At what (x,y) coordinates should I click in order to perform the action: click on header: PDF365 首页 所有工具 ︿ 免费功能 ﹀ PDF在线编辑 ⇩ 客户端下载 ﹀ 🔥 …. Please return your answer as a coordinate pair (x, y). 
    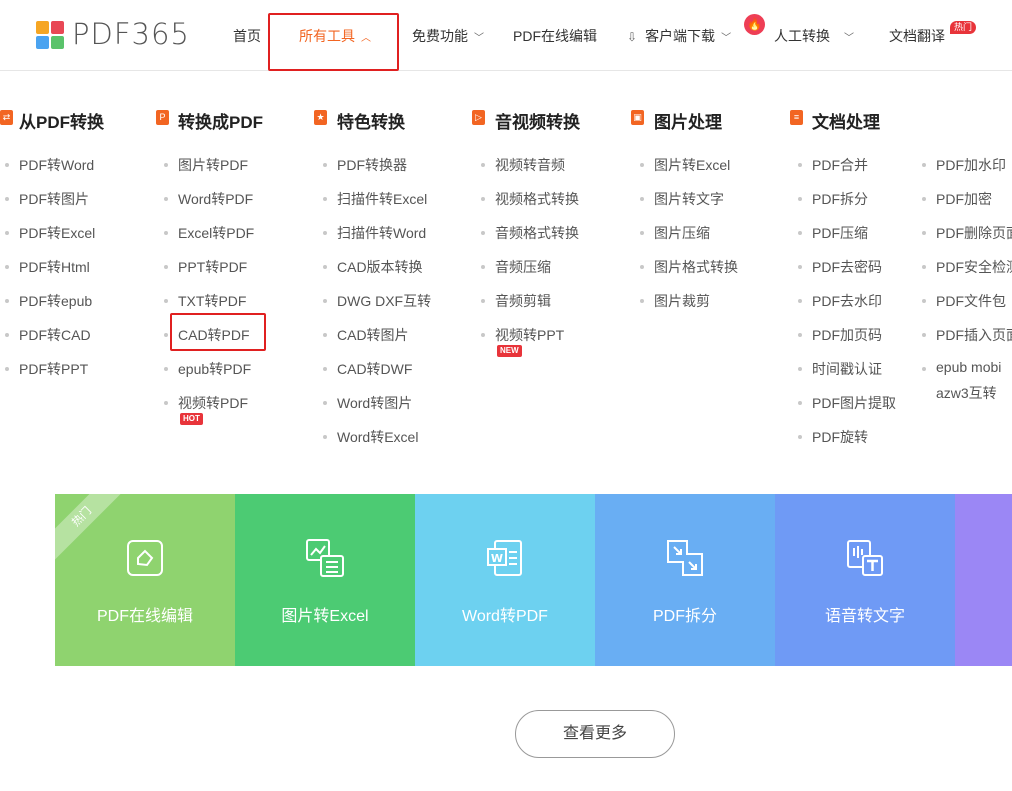
    Looking at the image, I should click on (506, 35).